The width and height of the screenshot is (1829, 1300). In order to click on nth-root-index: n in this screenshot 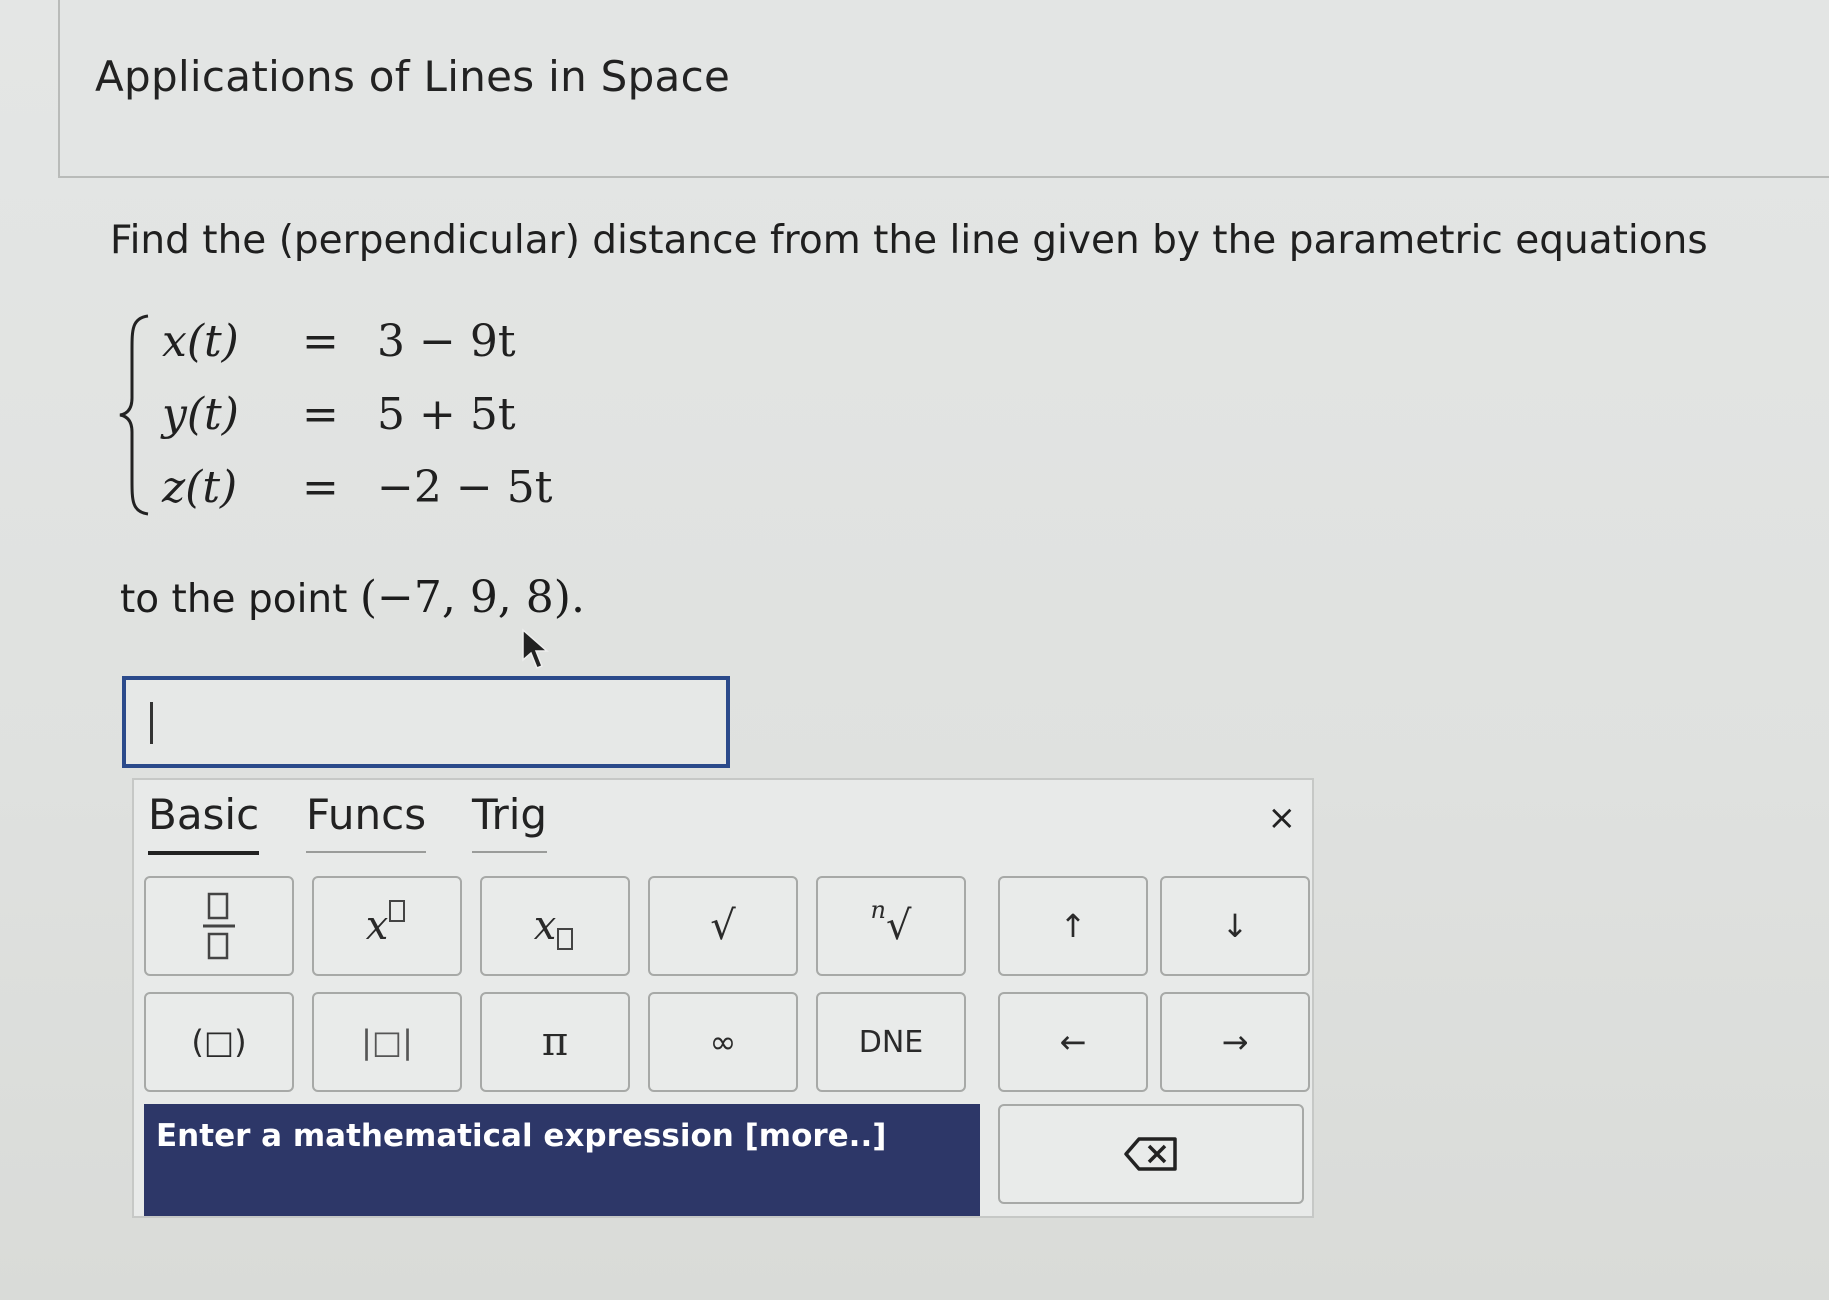, I will do `click(878, 910)`.